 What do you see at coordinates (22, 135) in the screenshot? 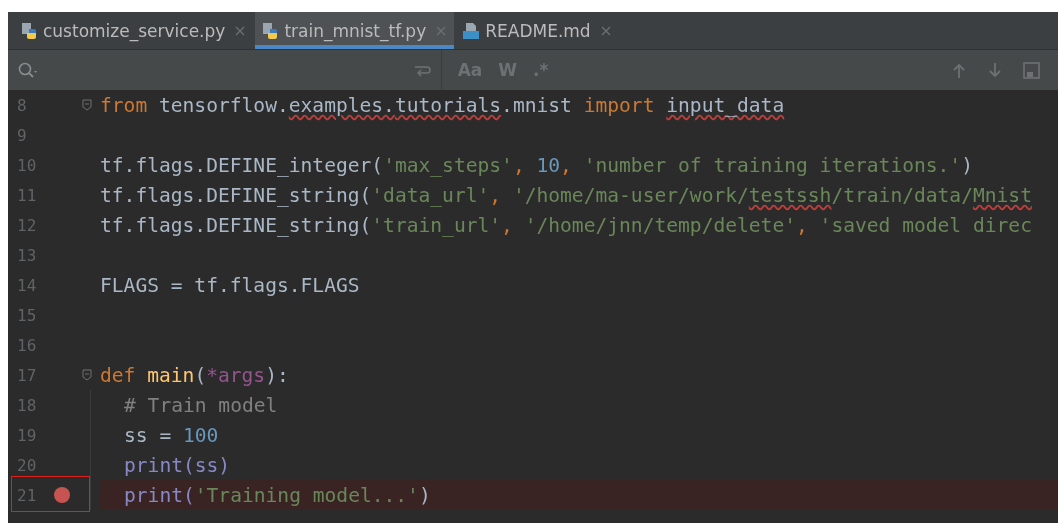
I see `line-number: 9` at bounding box center [22, 135].